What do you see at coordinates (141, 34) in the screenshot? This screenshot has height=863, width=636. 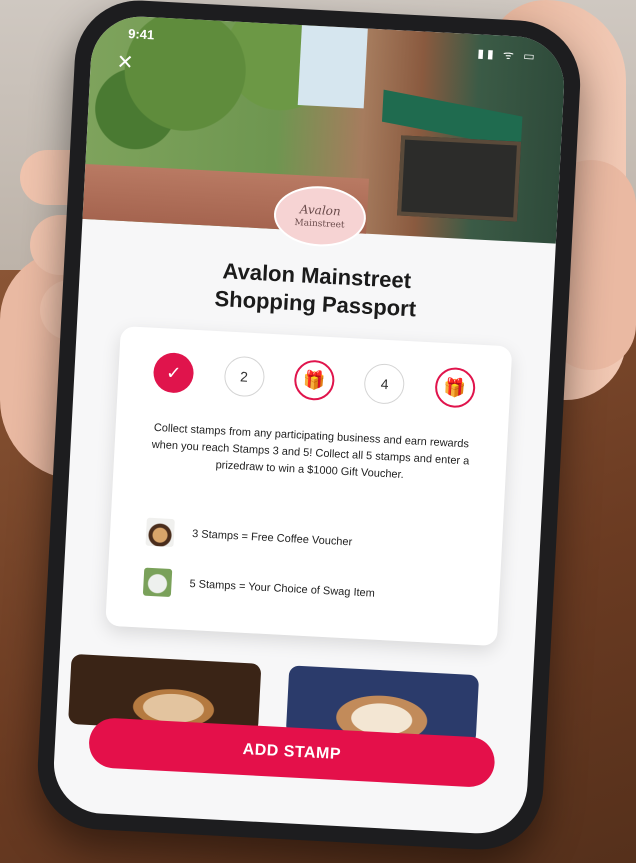 I see `status-time: 9:41` at bounding box center [141, 34].